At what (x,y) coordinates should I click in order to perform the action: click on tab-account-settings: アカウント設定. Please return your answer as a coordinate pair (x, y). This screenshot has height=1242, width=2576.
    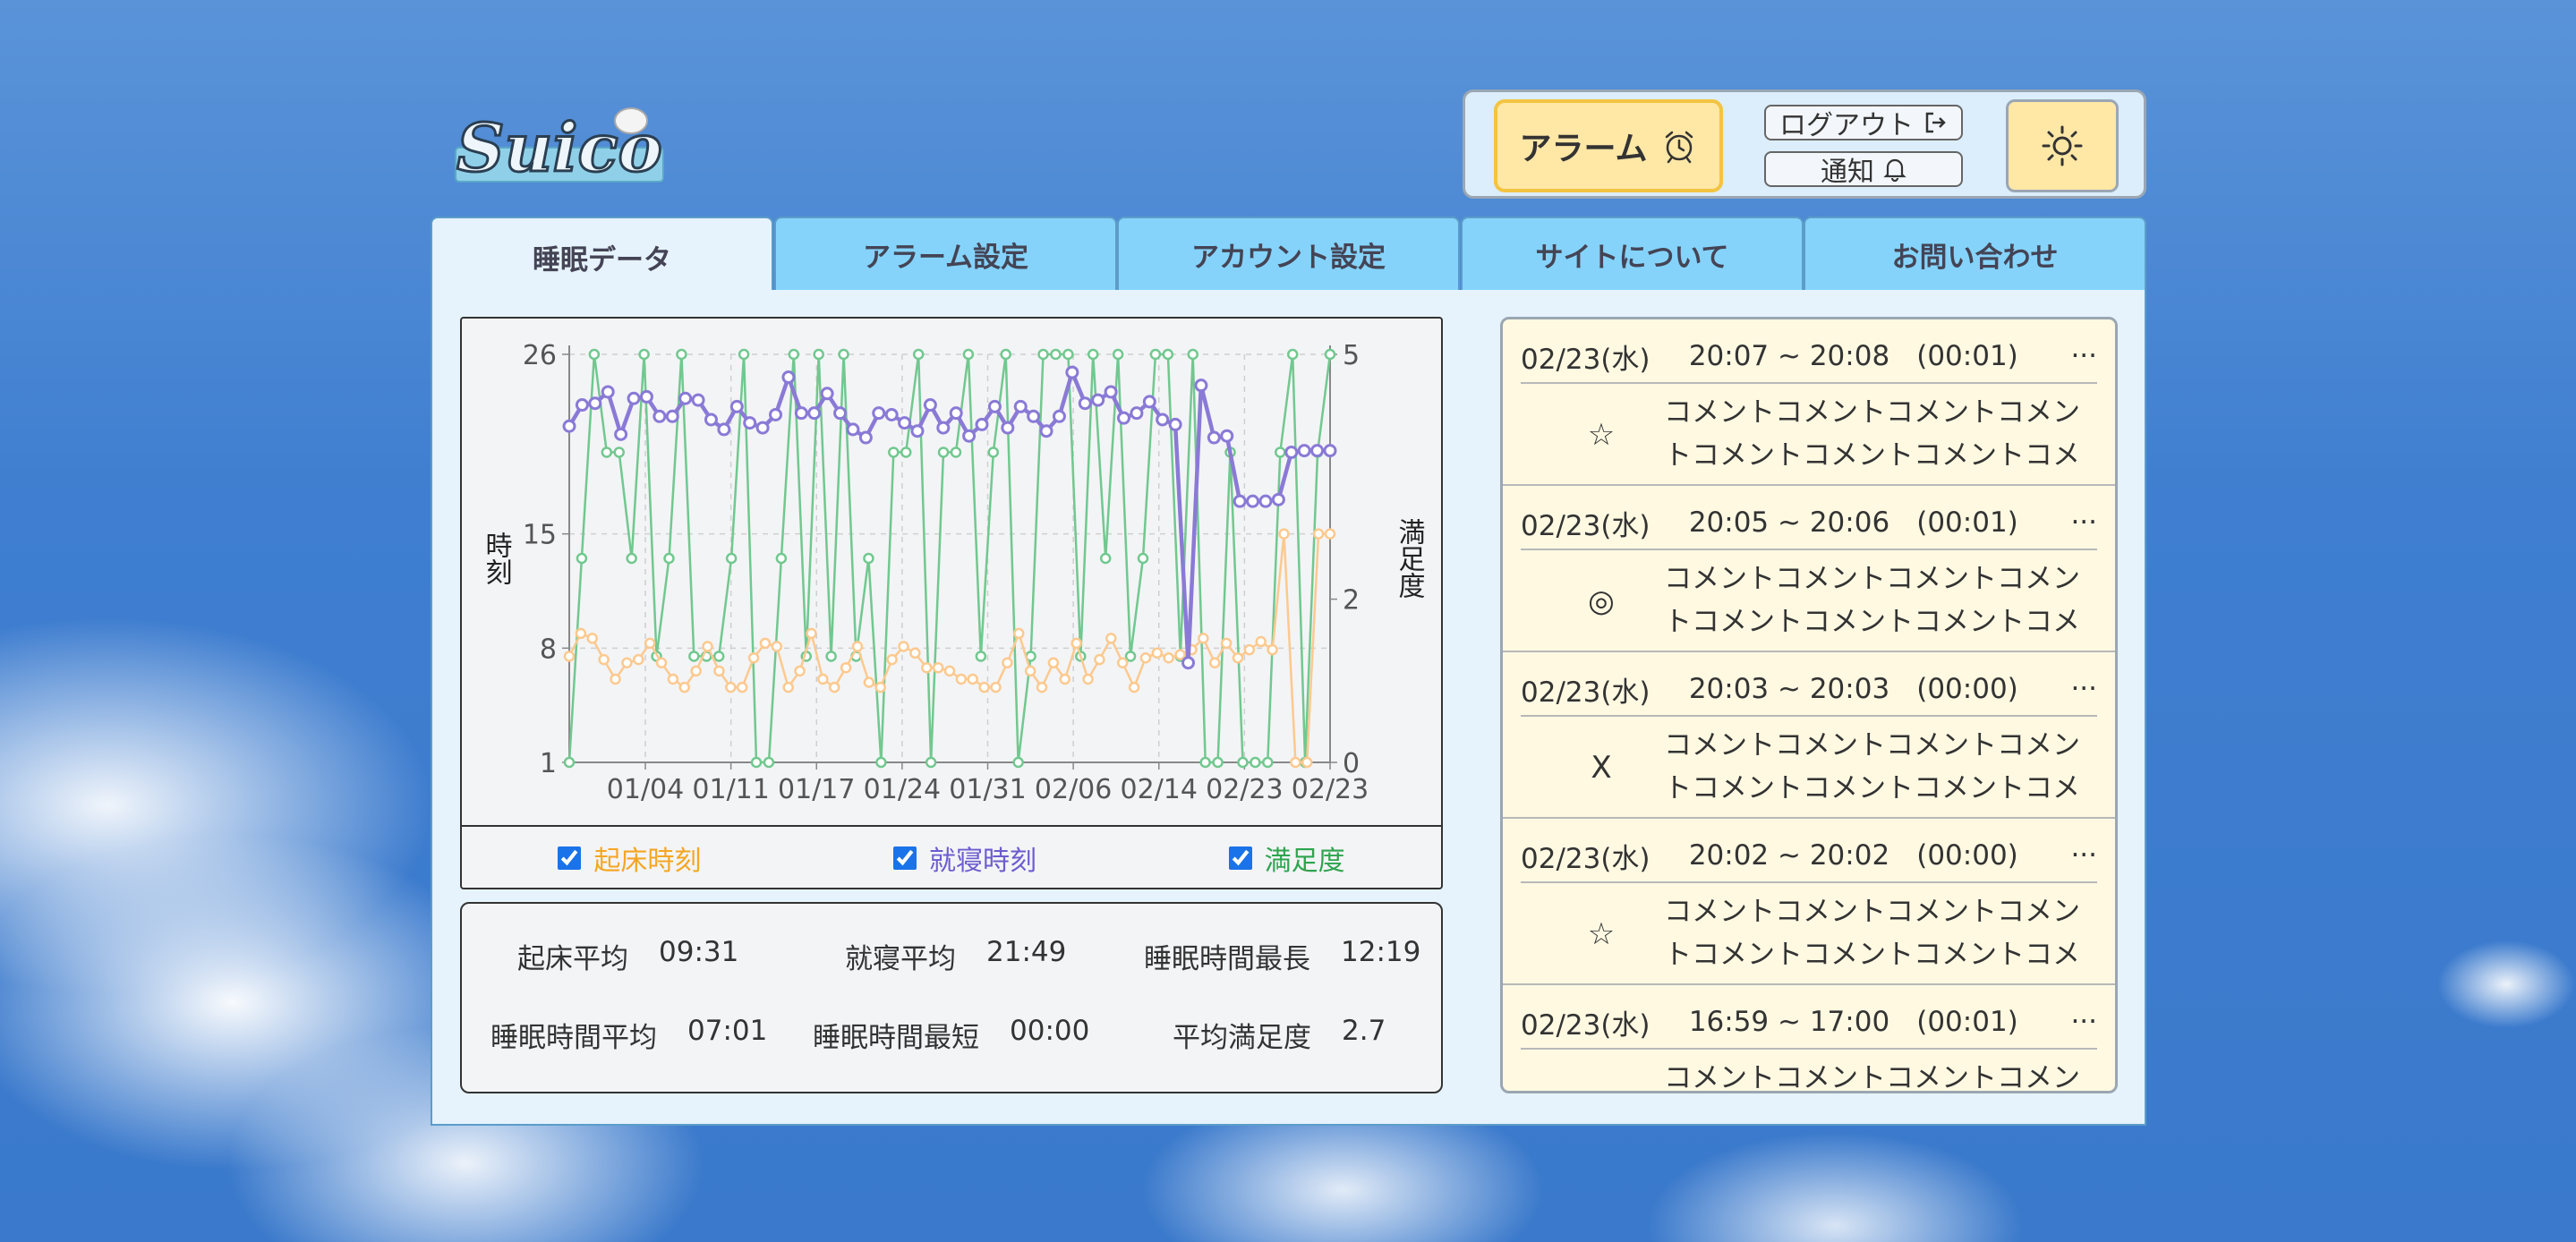
    Looking at the image, I should click on (1288, 255).